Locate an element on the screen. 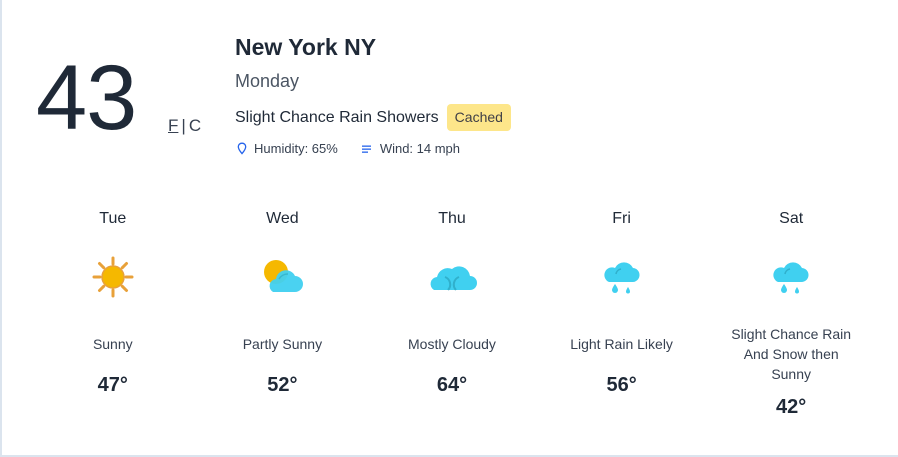 Image resolution: width=898 pixels, height=457 pixels. forecast-temperature: 56° is located at coordinates (621, 385).